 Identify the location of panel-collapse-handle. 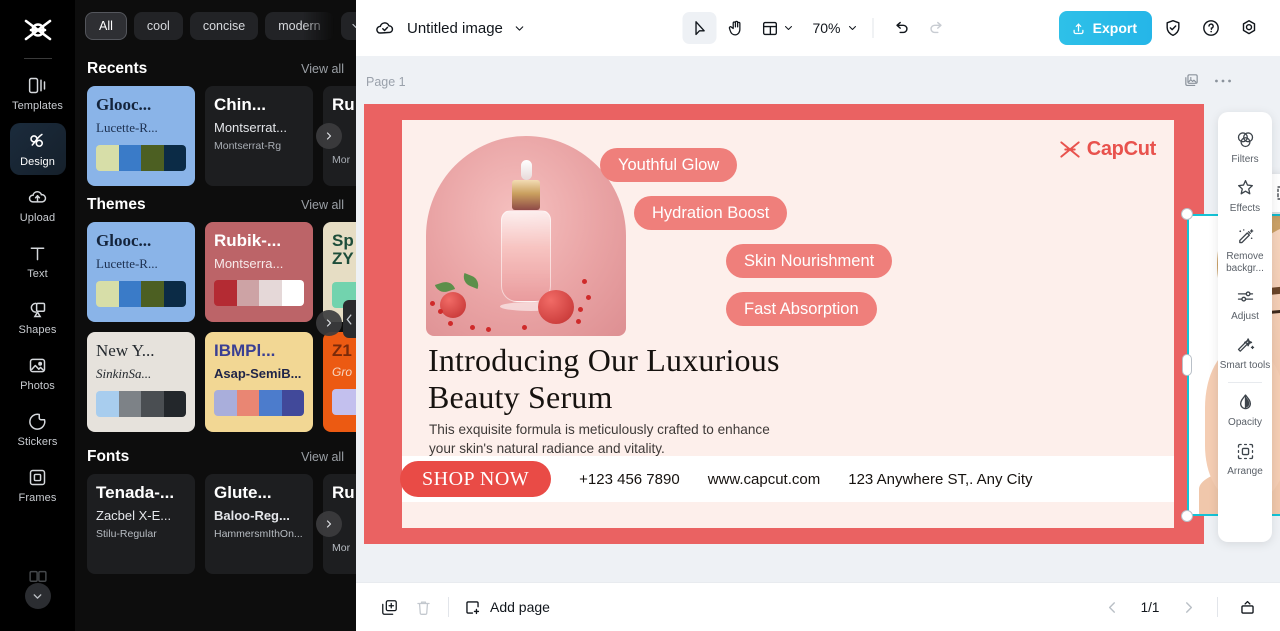
(349, 319).